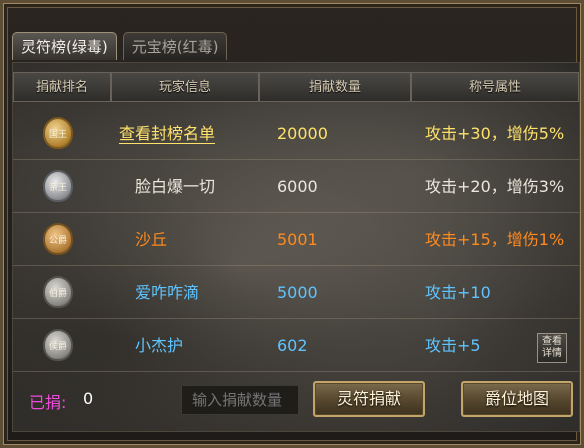 The image size is (584, 448). Describe the element at coordinates (58, 186) in the screenshot. I see `rank-badge-icon: 亲王` at that location.